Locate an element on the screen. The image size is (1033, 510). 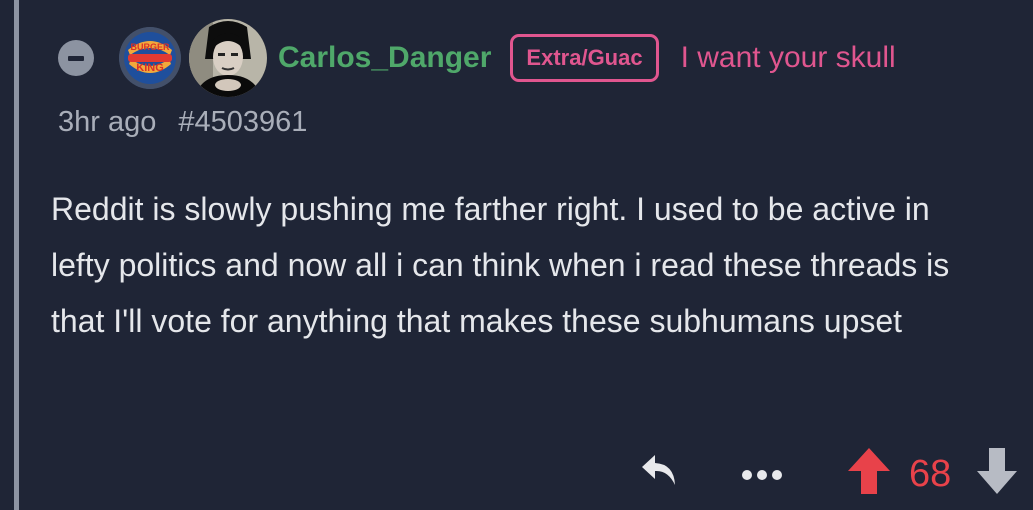
thread-line is located at coordinates (16, 255).